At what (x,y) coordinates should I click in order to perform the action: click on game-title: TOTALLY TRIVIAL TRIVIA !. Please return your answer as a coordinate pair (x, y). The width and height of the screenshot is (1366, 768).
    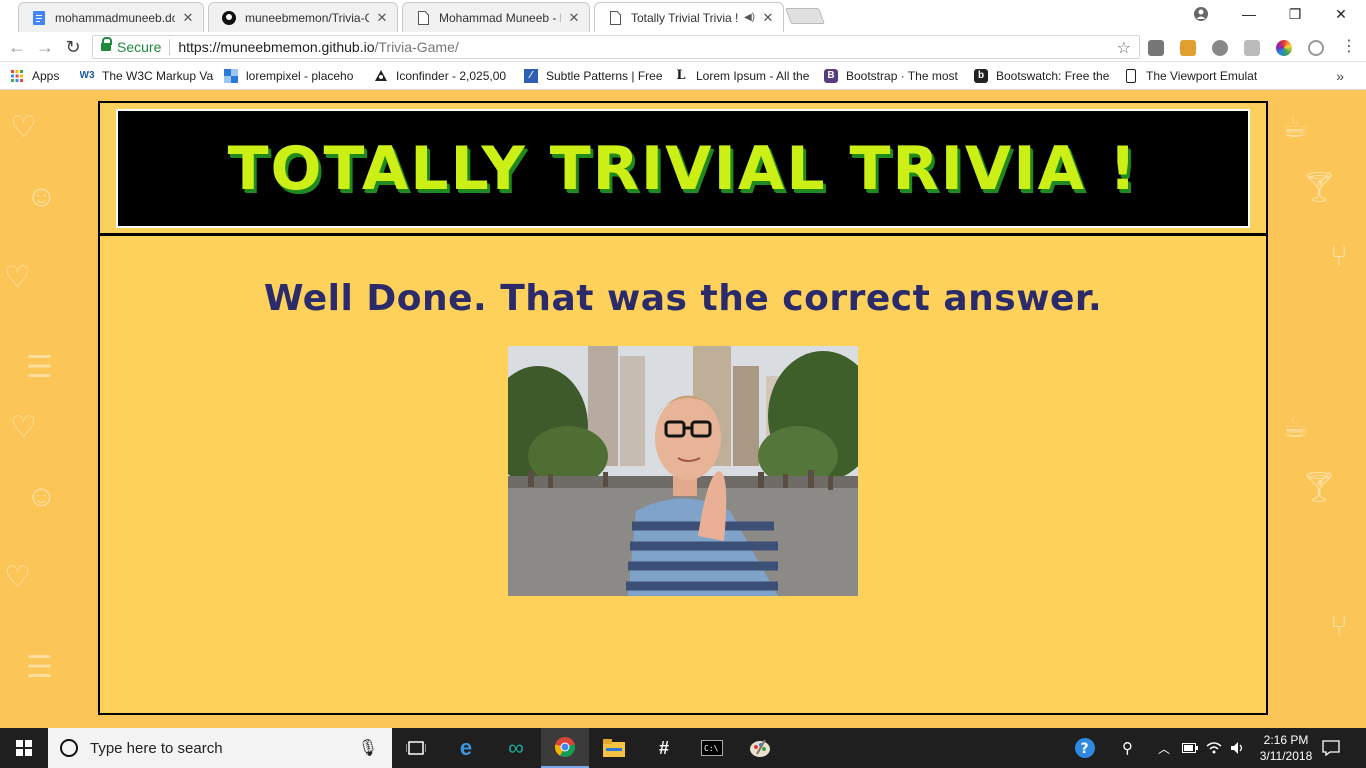
    Looking at the image, I should click on (683, 168).